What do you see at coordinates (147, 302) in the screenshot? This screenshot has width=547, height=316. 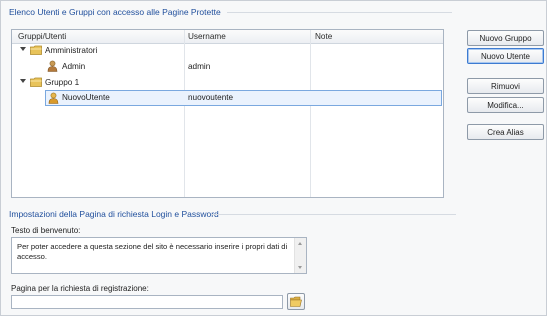 I see `registration-page-input` at bounding box center [147, 302].